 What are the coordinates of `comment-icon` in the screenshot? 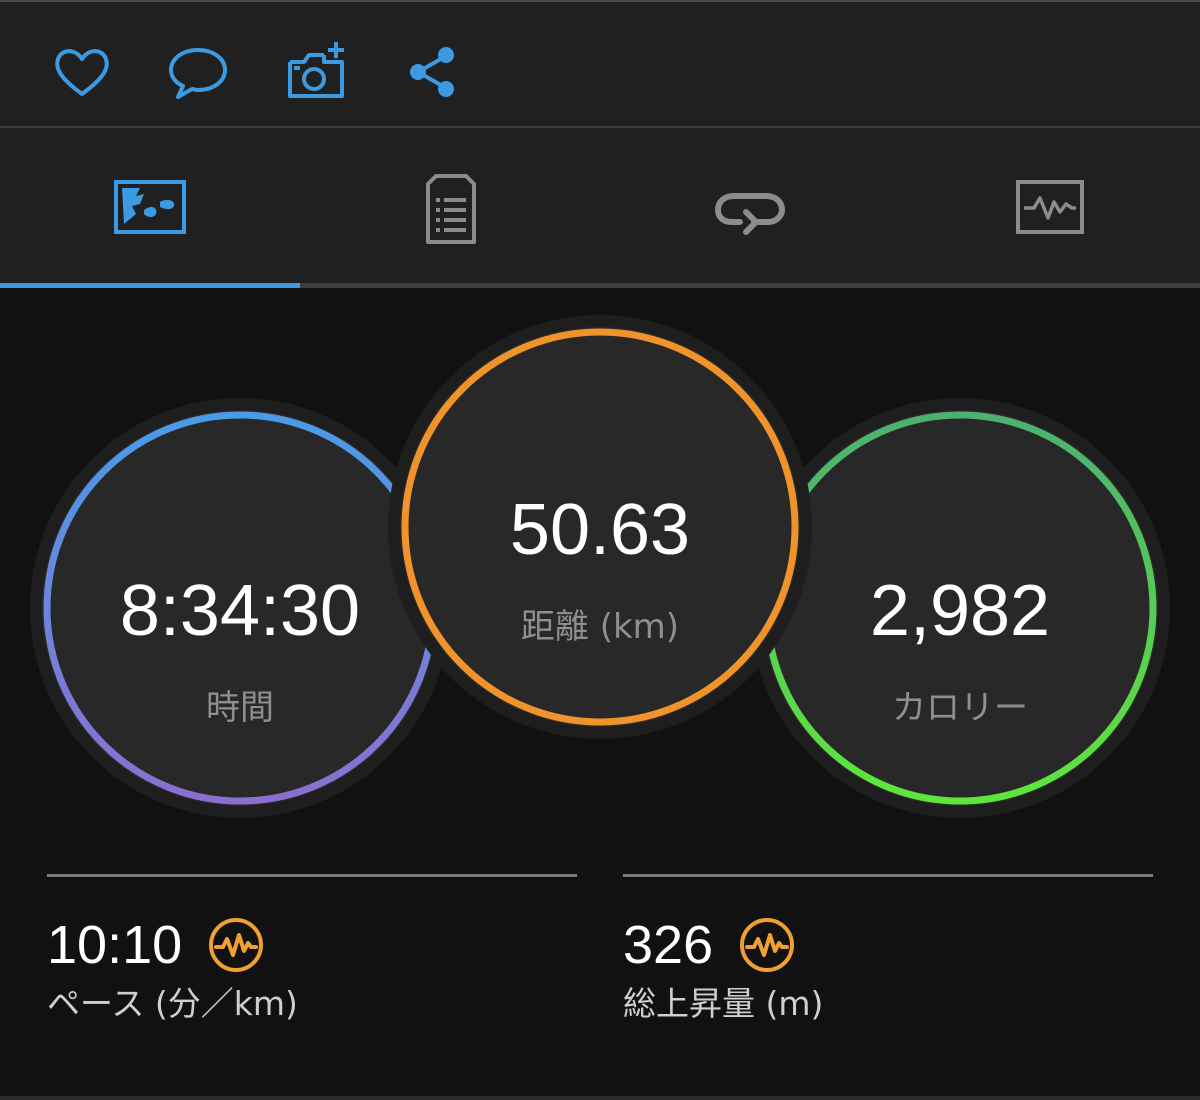 It's located at (198, 73).